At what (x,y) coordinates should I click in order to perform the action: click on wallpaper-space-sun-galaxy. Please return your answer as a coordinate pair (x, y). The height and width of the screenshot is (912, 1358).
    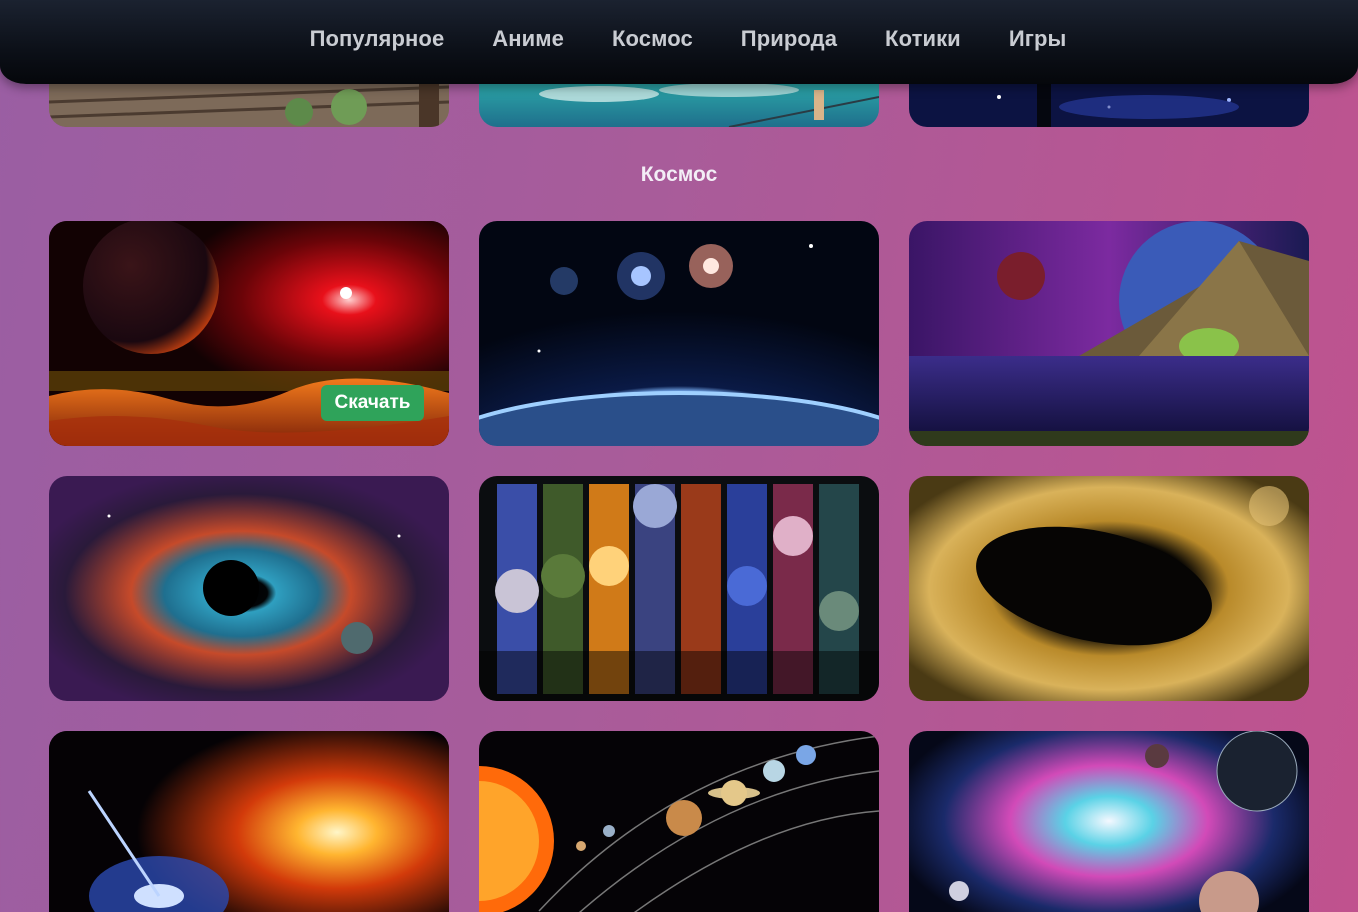
    Looking at the image, I should click on (249, 821).